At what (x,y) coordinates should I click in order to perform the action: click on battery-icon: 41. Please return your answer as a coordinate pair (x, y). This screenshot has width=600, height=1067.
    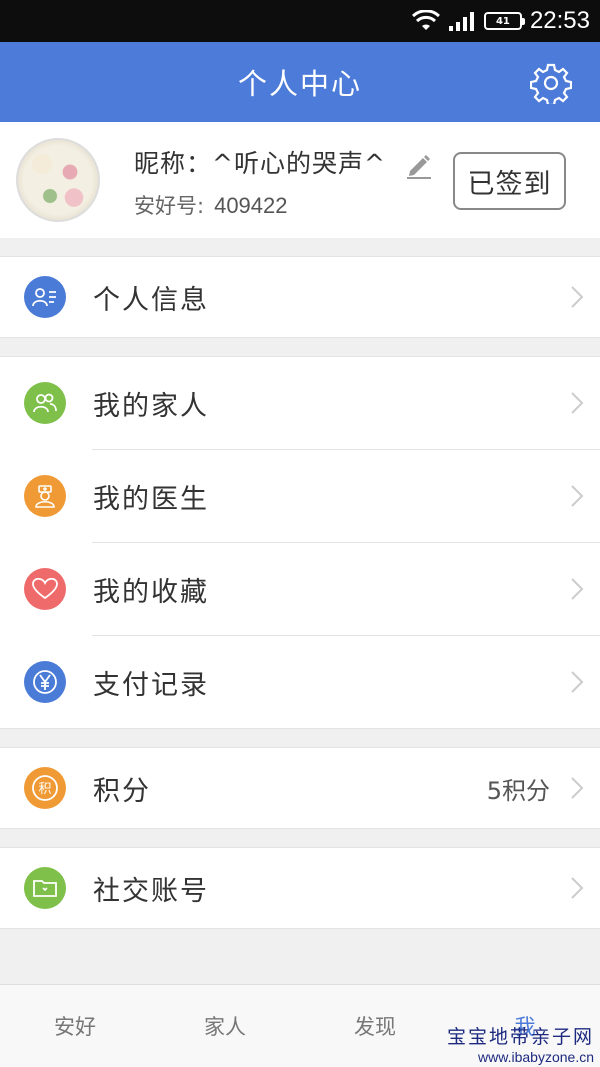
    Looking at the image, I should click on (504, 21).